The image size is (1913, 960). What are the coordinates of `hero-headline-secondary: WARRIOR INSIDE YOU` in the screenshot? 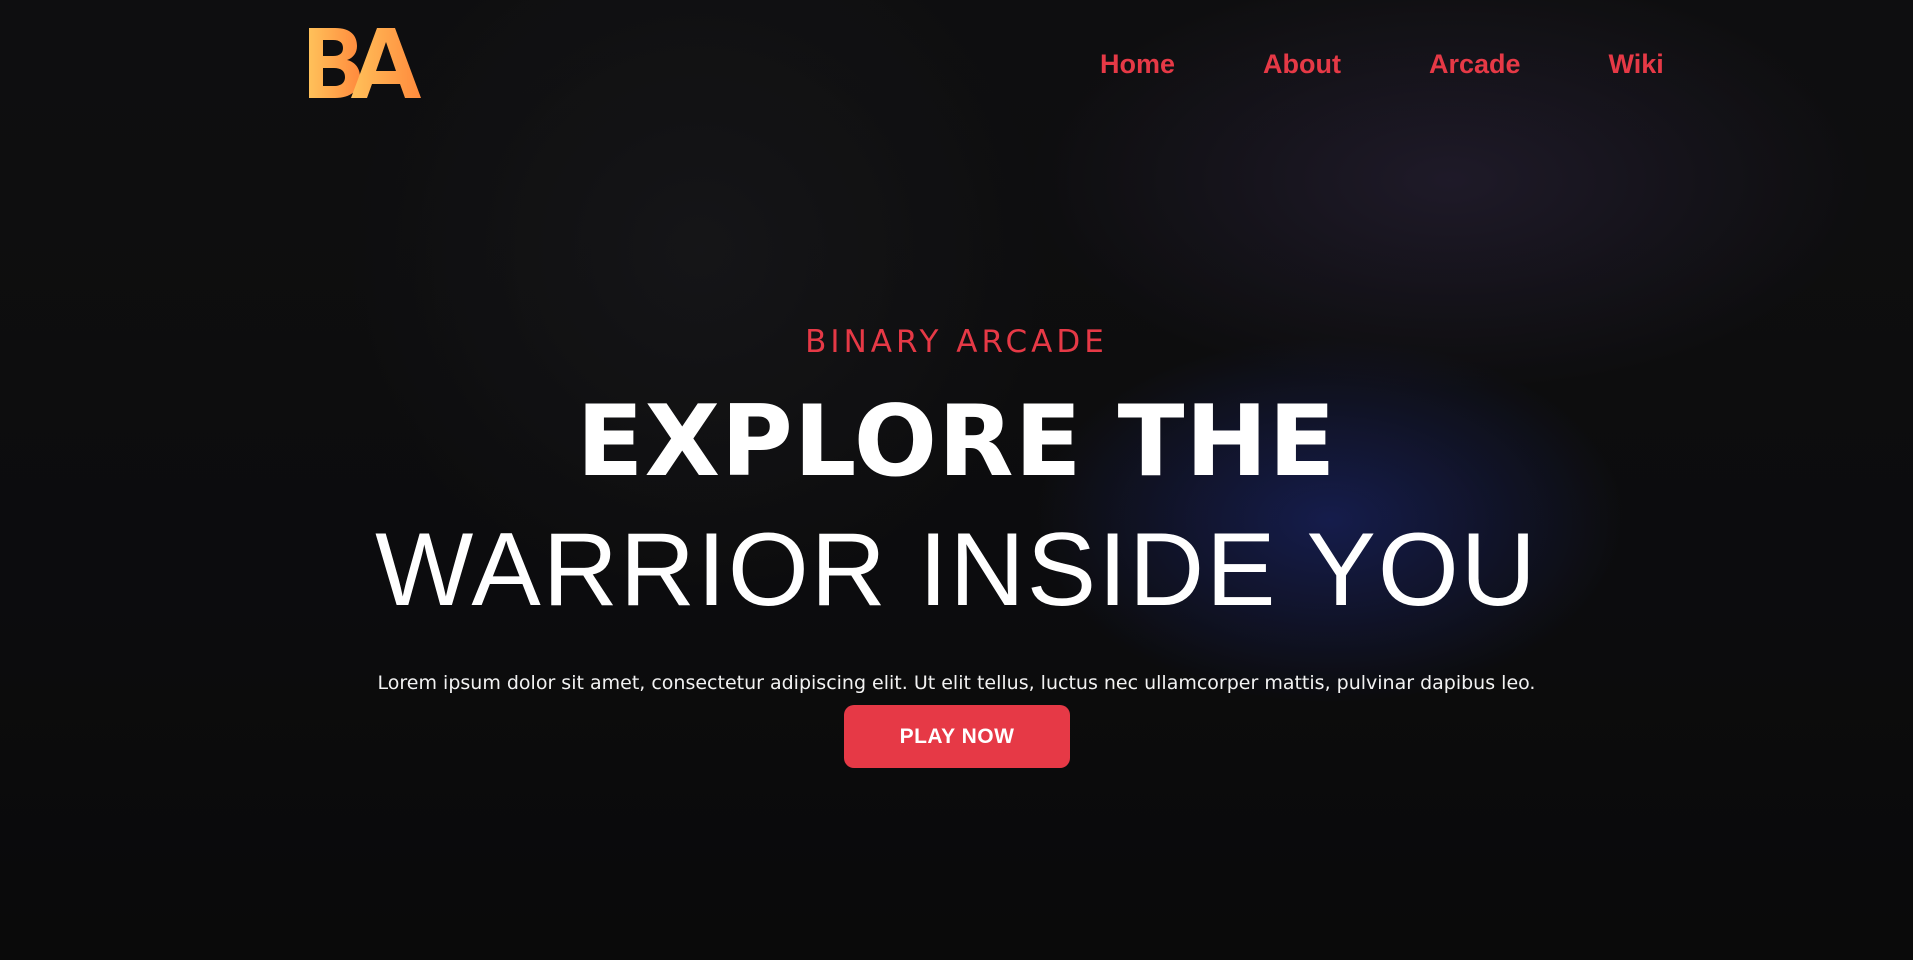 It's located at (956, 570).